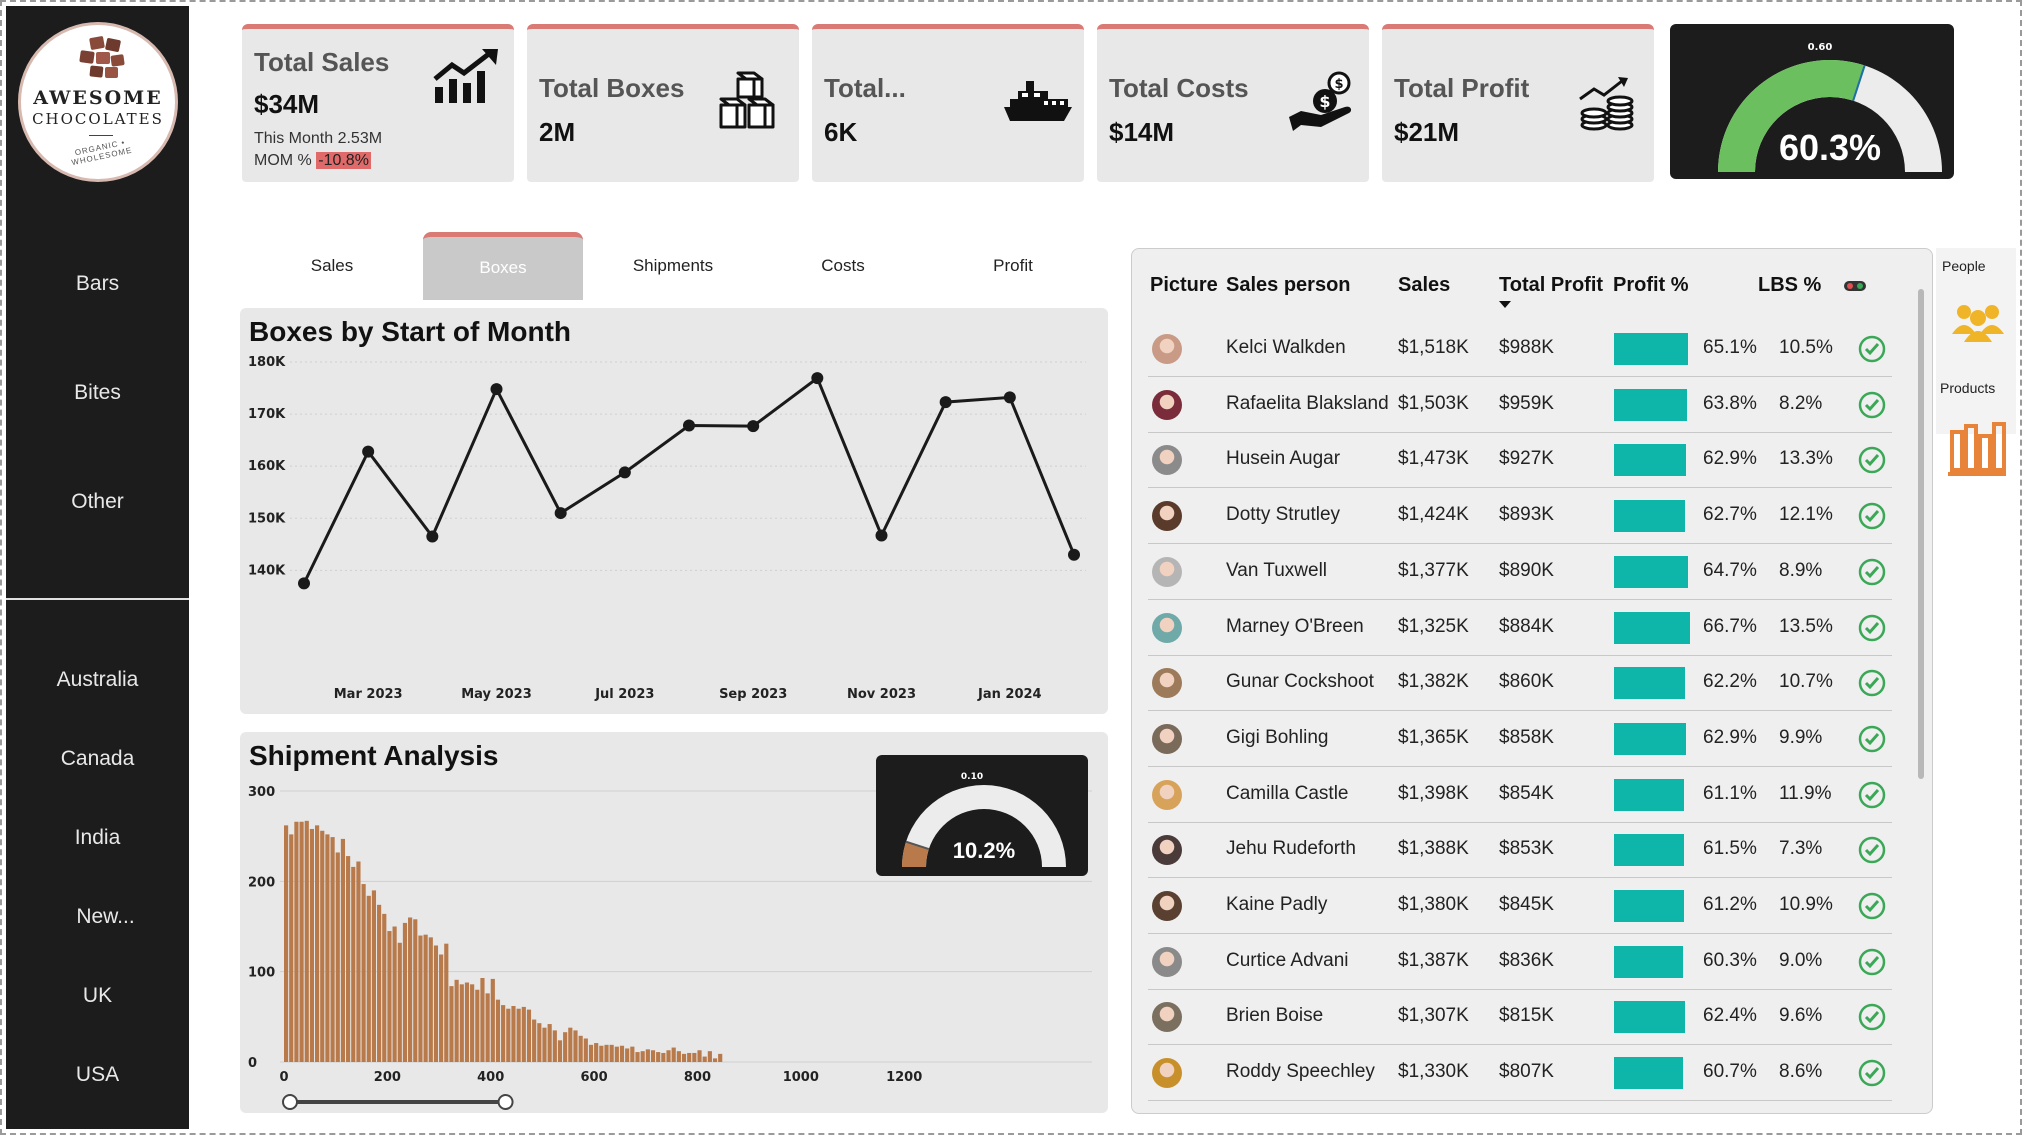 The height and width of the screenshot is (1135, 2022). Describe the element at coordinates (841, 132) in the screenshot. I see `kpi-value: 6K` at that location.